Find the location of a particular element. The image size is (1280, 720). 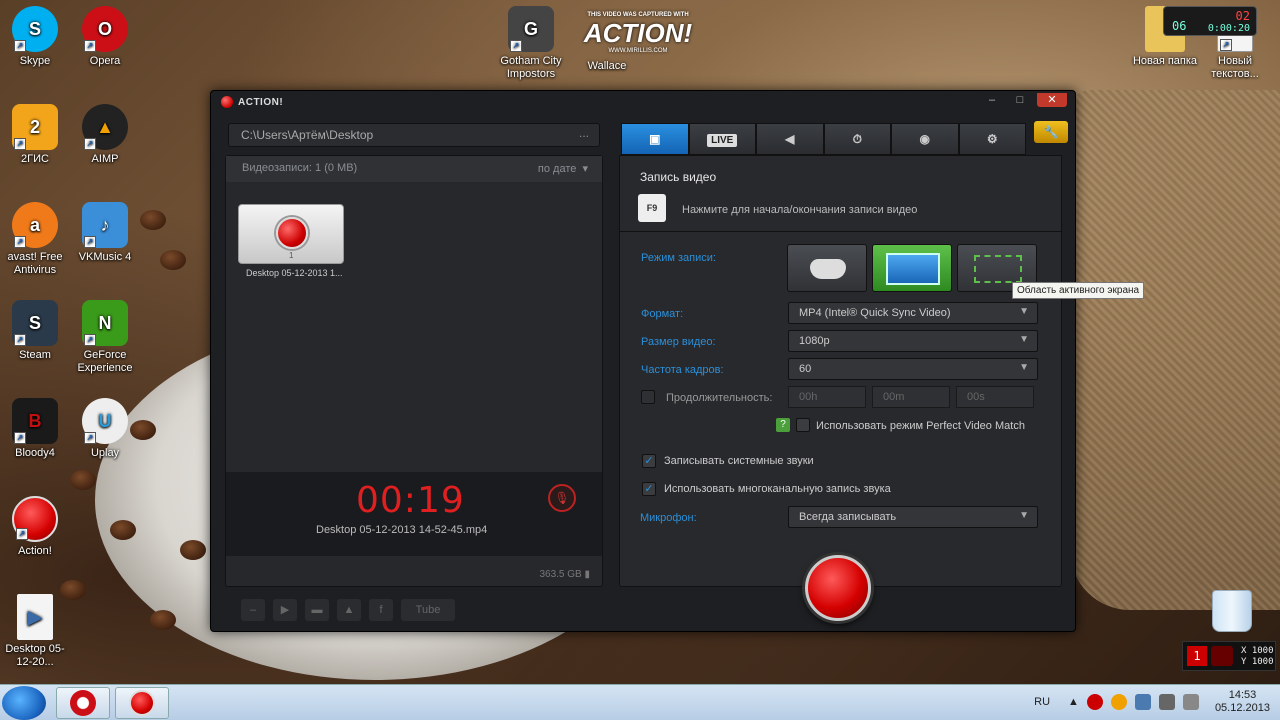

upload-button: ▲ is located at coordinates (349, 610).